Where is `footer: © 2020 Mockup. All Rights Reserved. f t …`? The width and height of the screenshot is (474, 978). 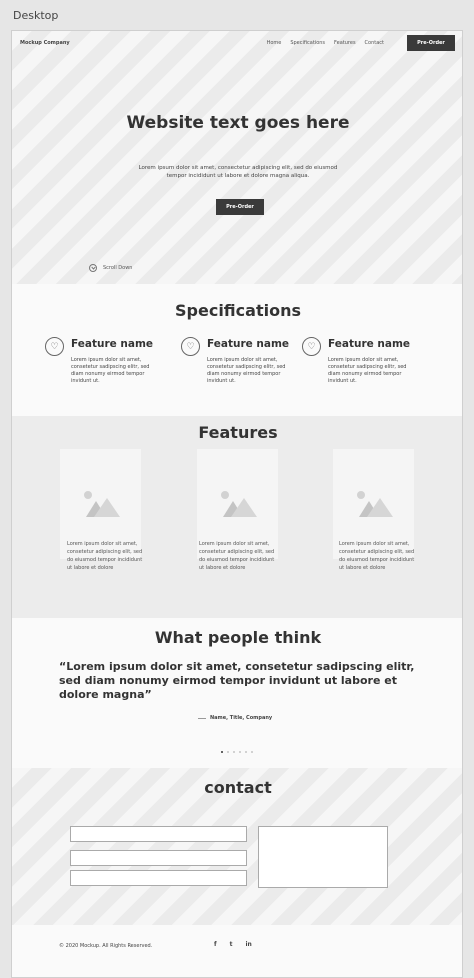
footer: © 2020 Mockup. All Rights Reserved. f t … is located at coordinates (237, 951).